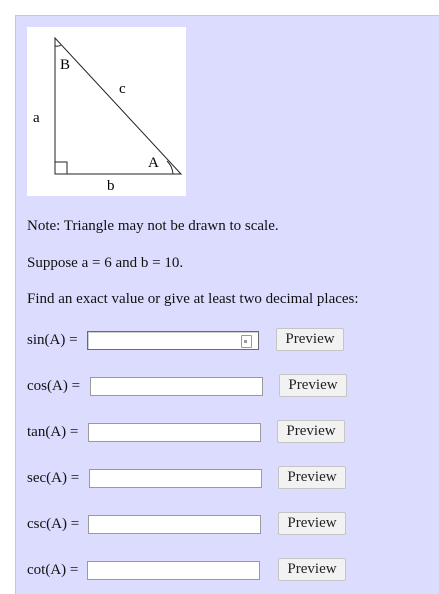  Describe the element at coordinates (312, 523) in the screenshot. I see `csc-preview-button: Preview` at that location.